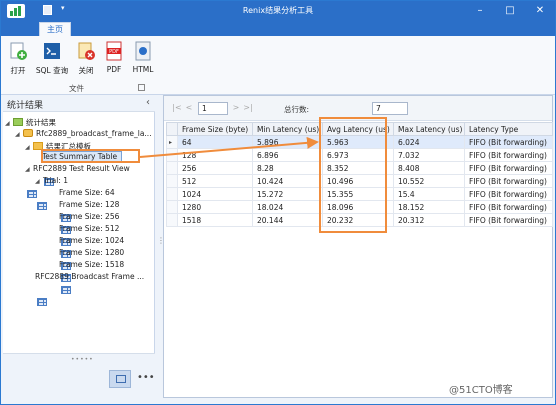  I want to click on annotation-arrow-icon, so click(229, 147).